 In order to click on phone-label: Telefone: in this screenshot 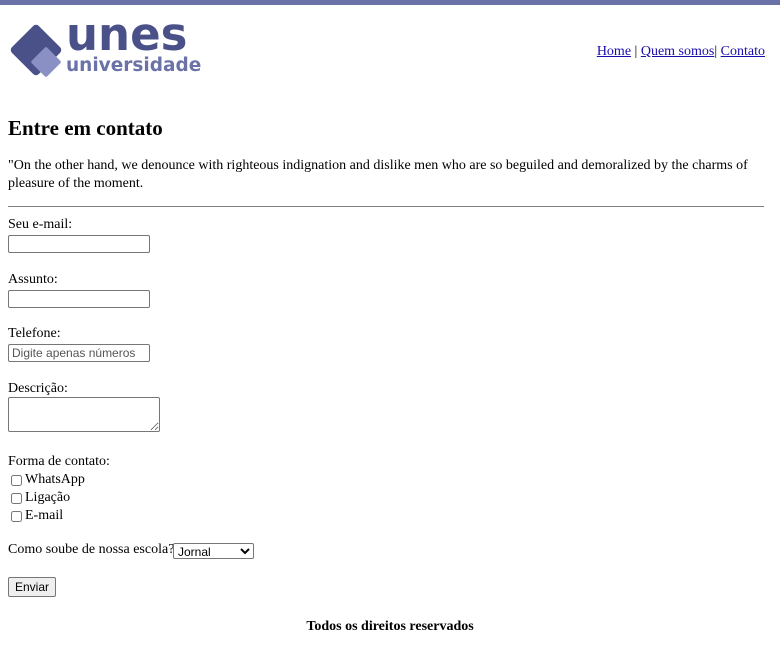, I will do `click(34, 333)`.